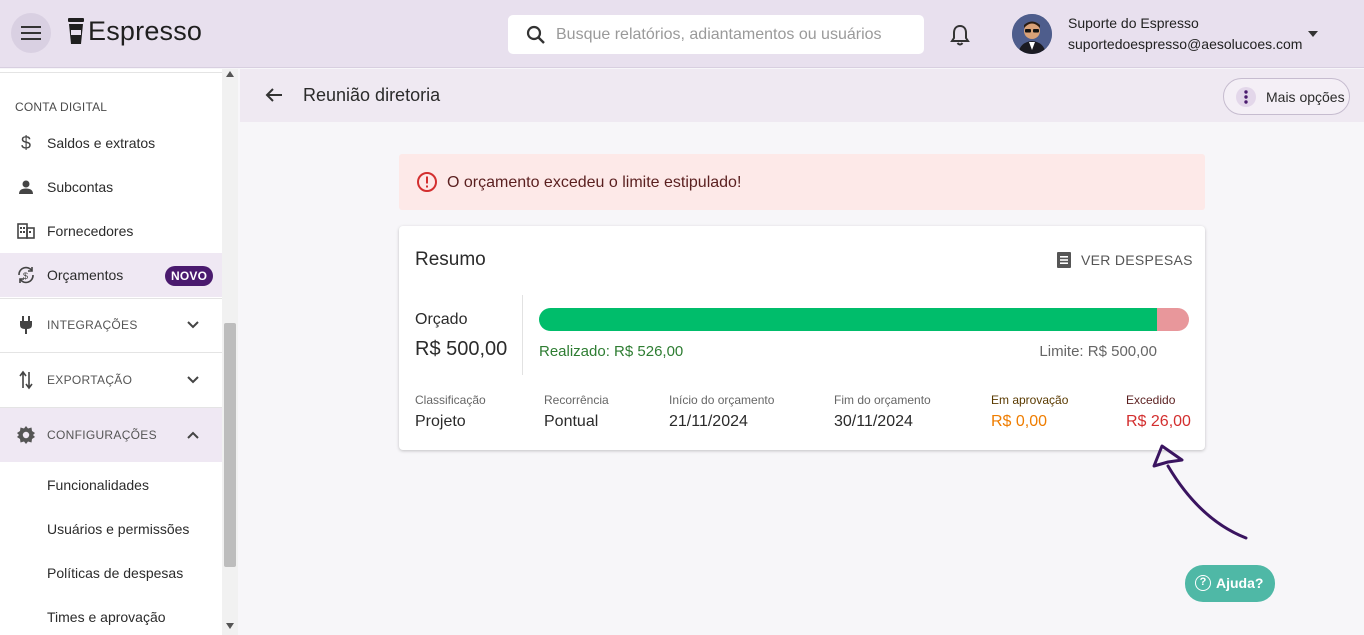 Image resolution: width=1364 pixels, height=635 pixels. I want to click on arrow-left-icon, so click(273, 95).